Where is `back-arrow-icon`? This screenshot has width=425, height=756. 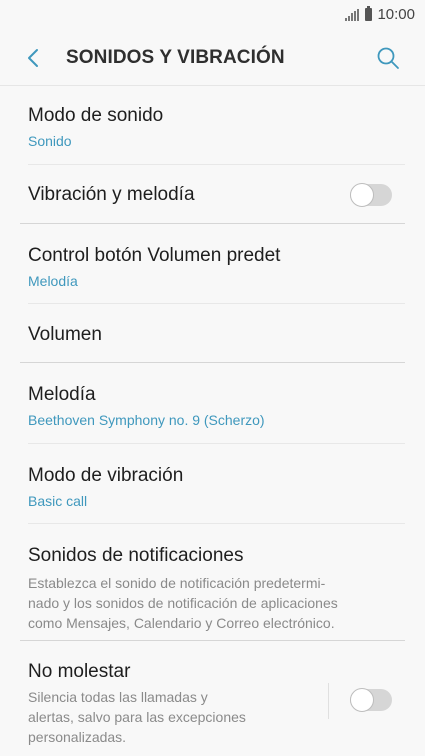 back-arrow-icon is located at coordinates (34, 58).